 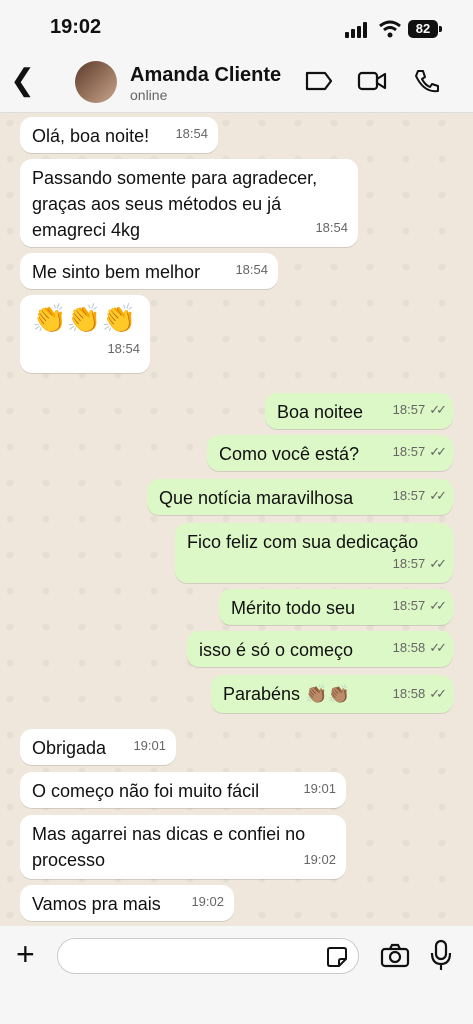 I want to click on avatar, so click(x=96, y=82).